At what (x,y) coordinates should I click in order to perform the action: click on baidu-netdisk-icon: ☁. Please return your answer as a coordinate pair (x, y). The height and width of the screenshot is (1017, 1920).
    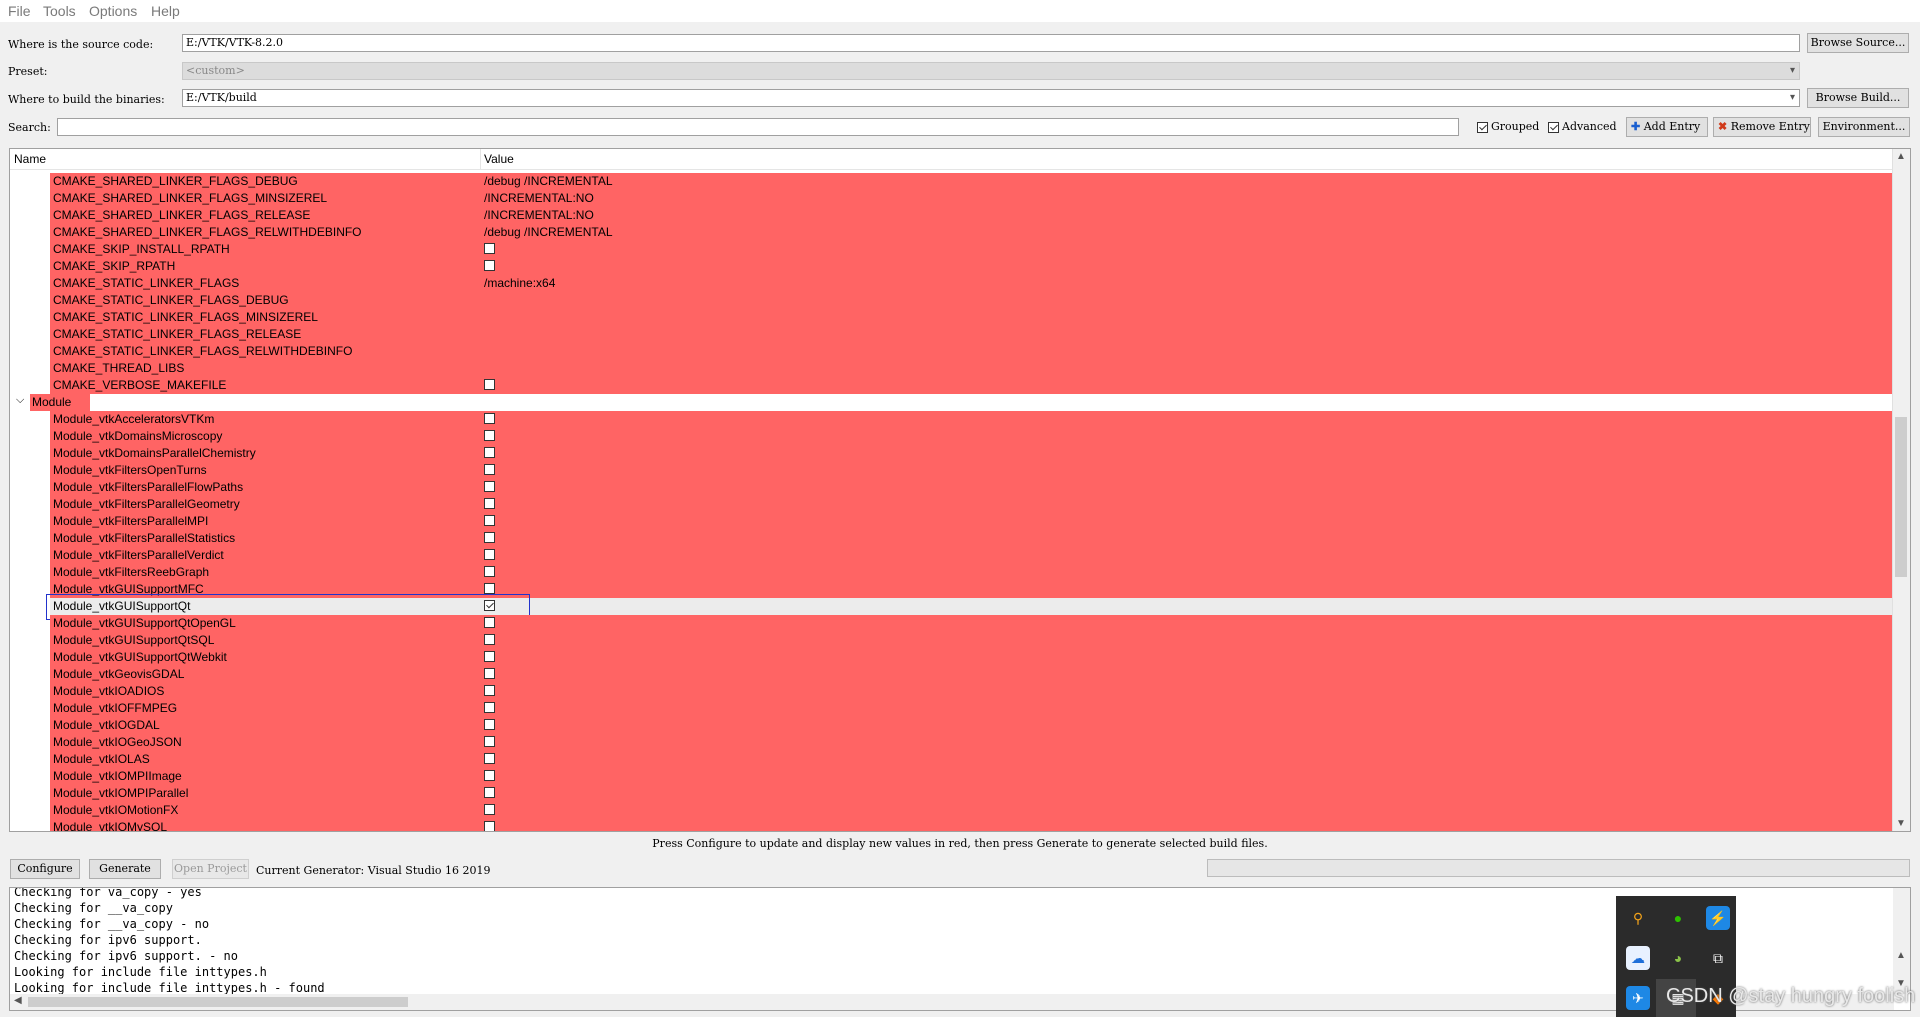
    Looking at the image, I should click on (1638, 958).